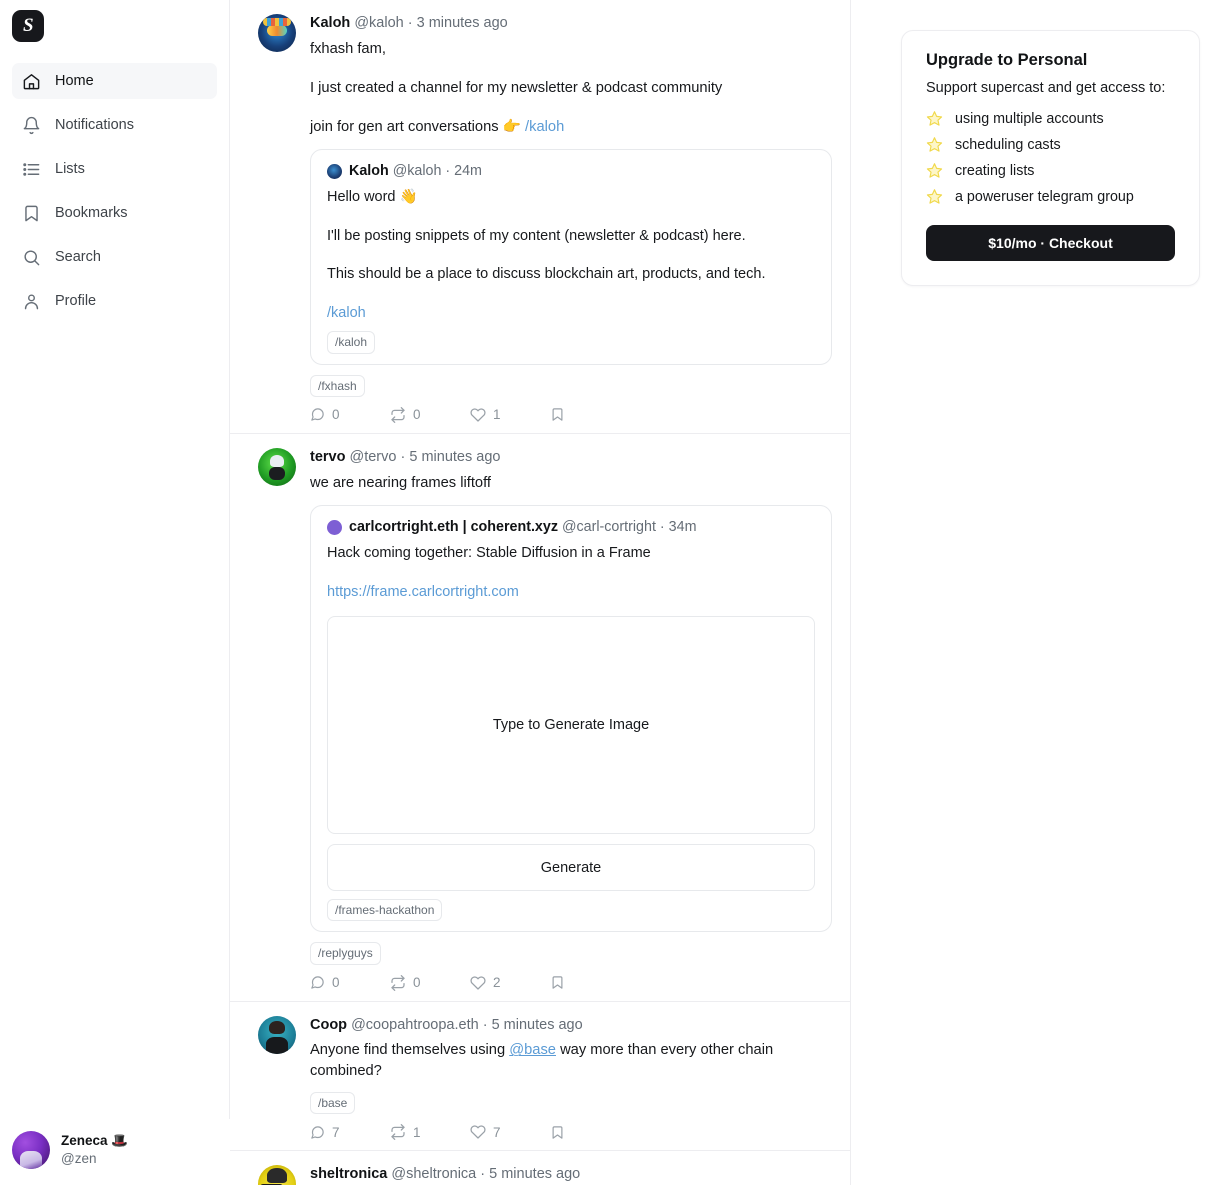  Describe the element at coordinates (1050, 243) in the screenshot. I see `checkout-button: $10/mo · Checkout` at that location.